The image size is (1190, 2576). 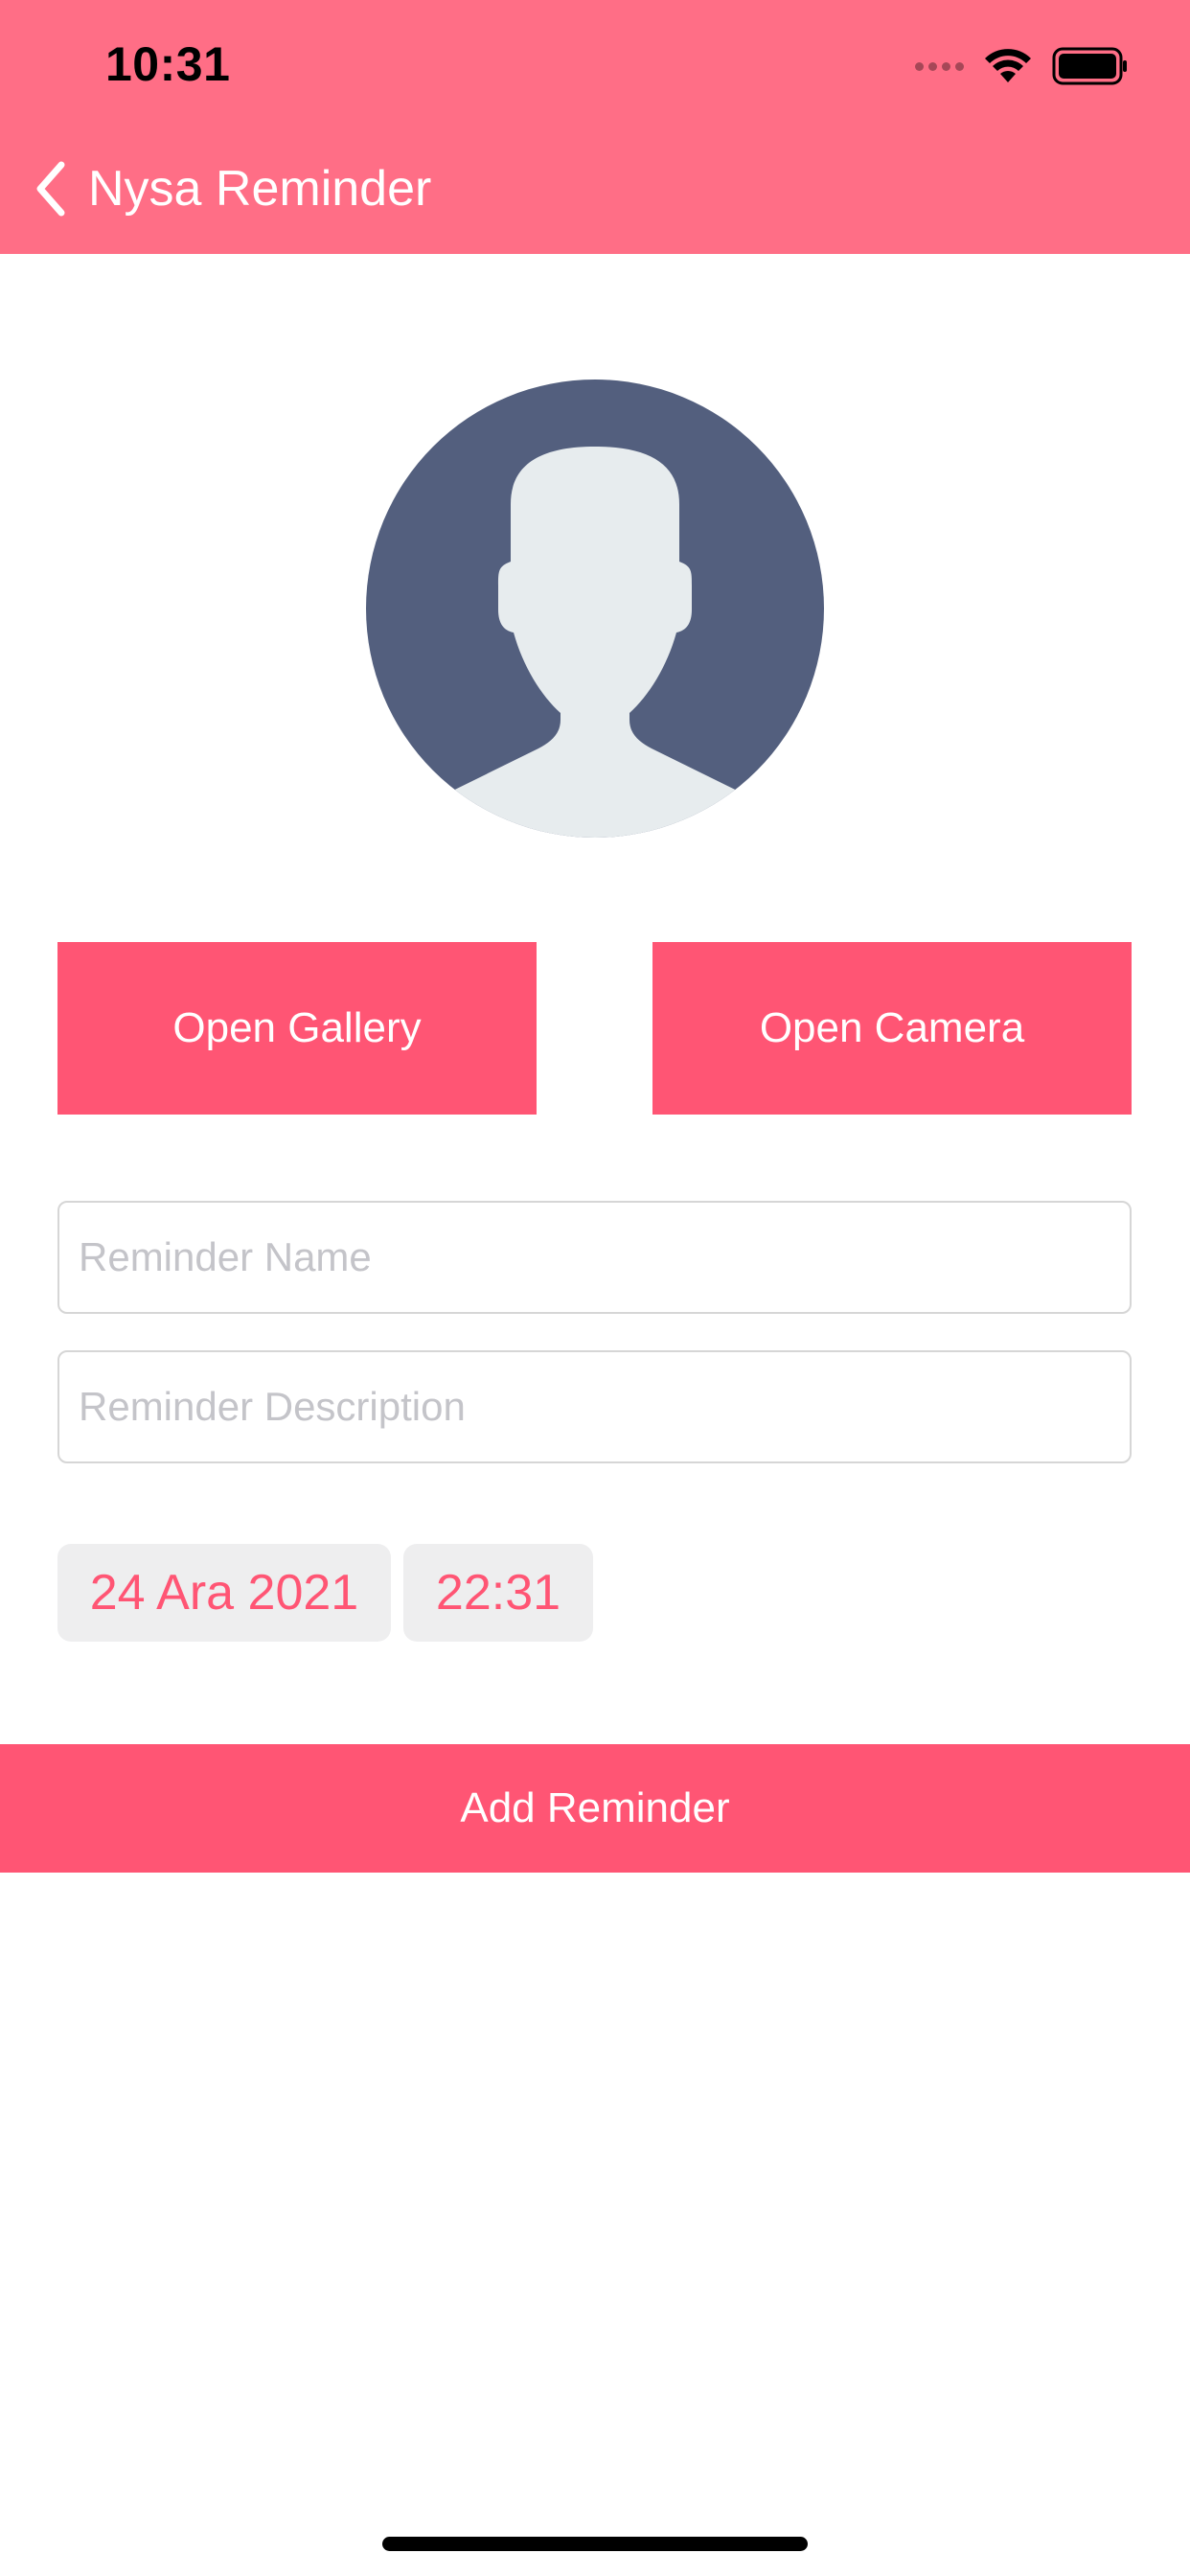 I want to click on status-bar-icons, so click(x=1022, y=66).